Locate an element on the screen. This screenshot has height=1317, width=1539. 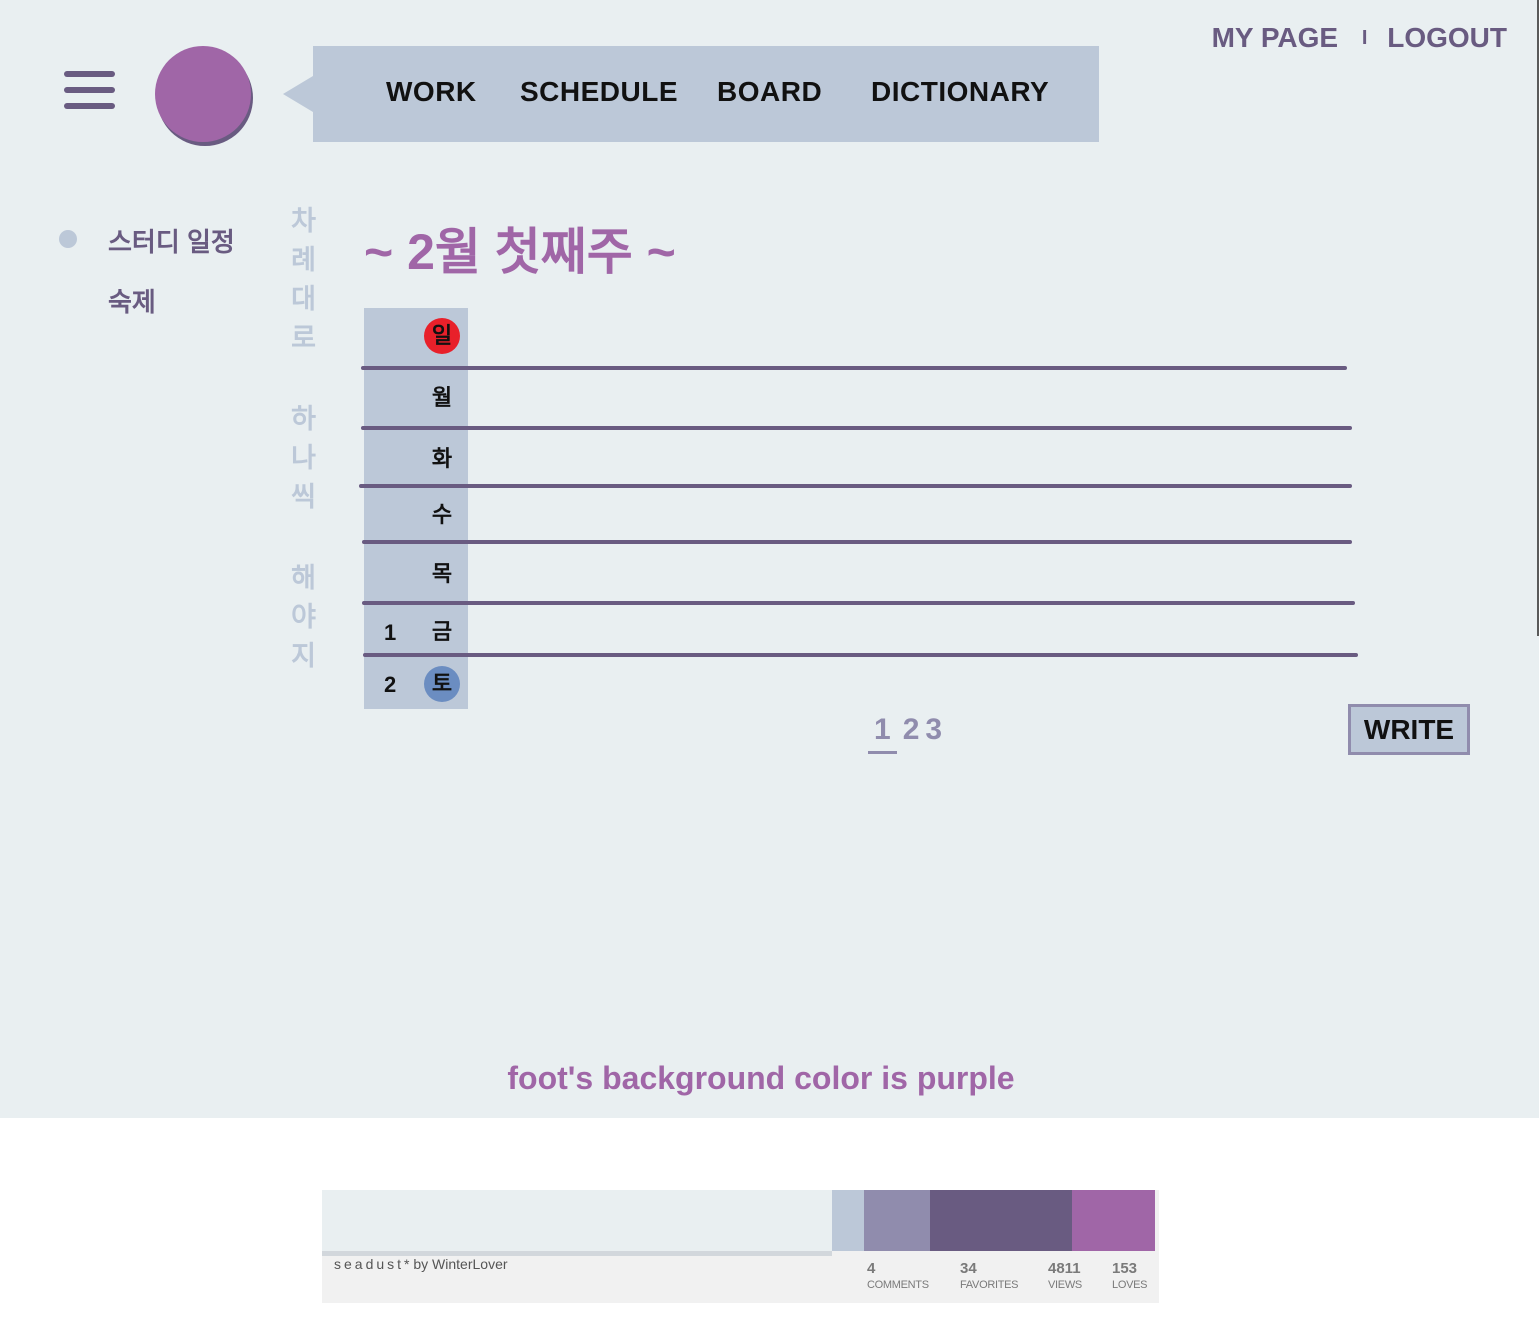
account-links: MY PAGE I LOGOUT is located at coordinates (1359, 38).